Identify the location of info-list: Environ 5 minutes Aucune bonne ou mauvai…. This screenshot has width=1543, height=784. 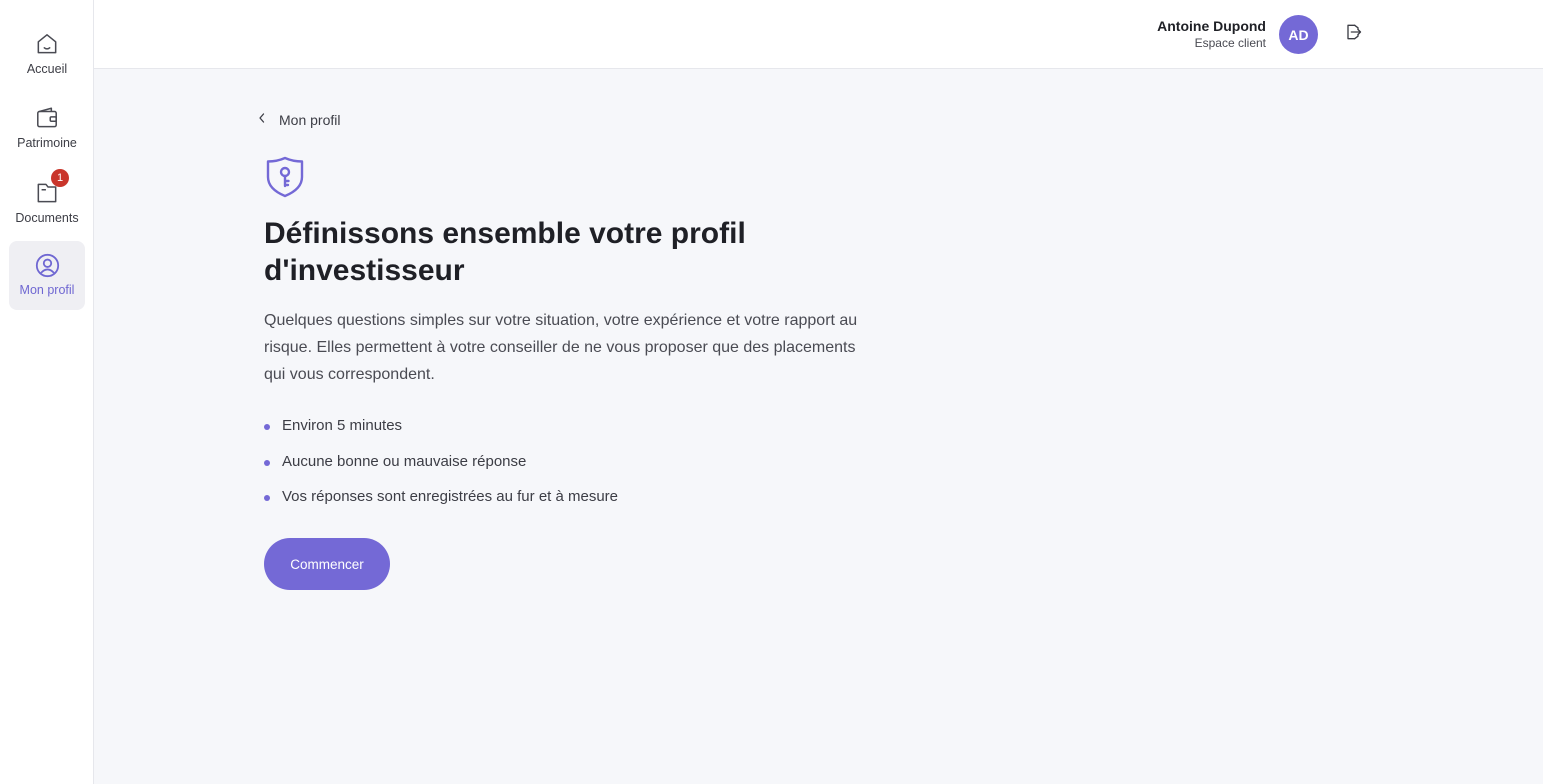
(441, 467).